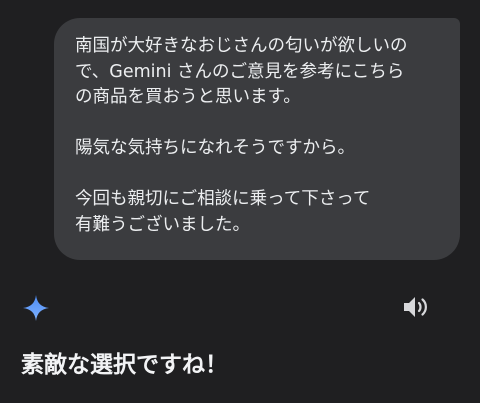  I want to click on user-message-line: 南国が大好きなおじさんの匂いが欲しいの, so click(241, 46).